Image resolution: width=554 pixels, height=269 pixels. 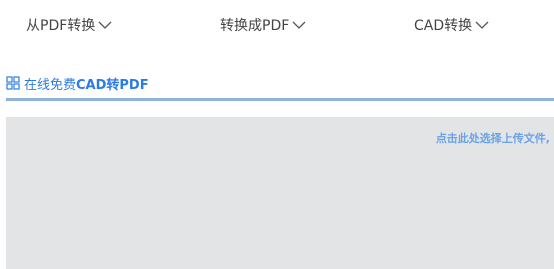 What do you see at coordinates (280, 83) in the screenshot?
I see `section-header: 在线免费CAD转PDF` at bounding box center [280, 83].